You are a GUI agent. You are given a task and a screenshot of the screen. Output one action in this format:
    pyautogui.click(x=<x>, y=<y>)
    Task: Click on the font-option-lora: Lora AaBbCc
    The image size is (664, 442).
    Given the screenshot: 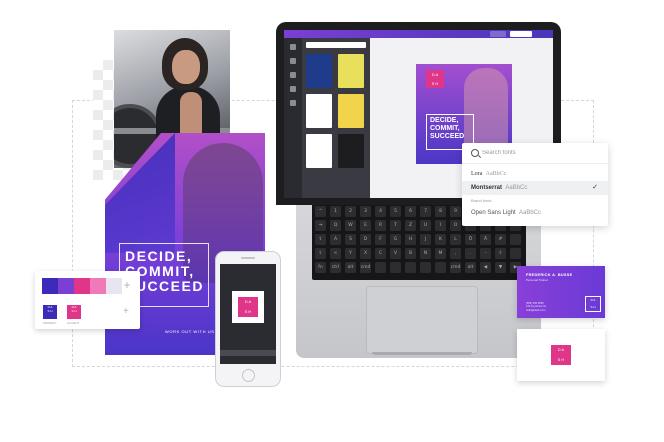 What is the action you would take?
    pyautogui.click(x=535, y=174)
    